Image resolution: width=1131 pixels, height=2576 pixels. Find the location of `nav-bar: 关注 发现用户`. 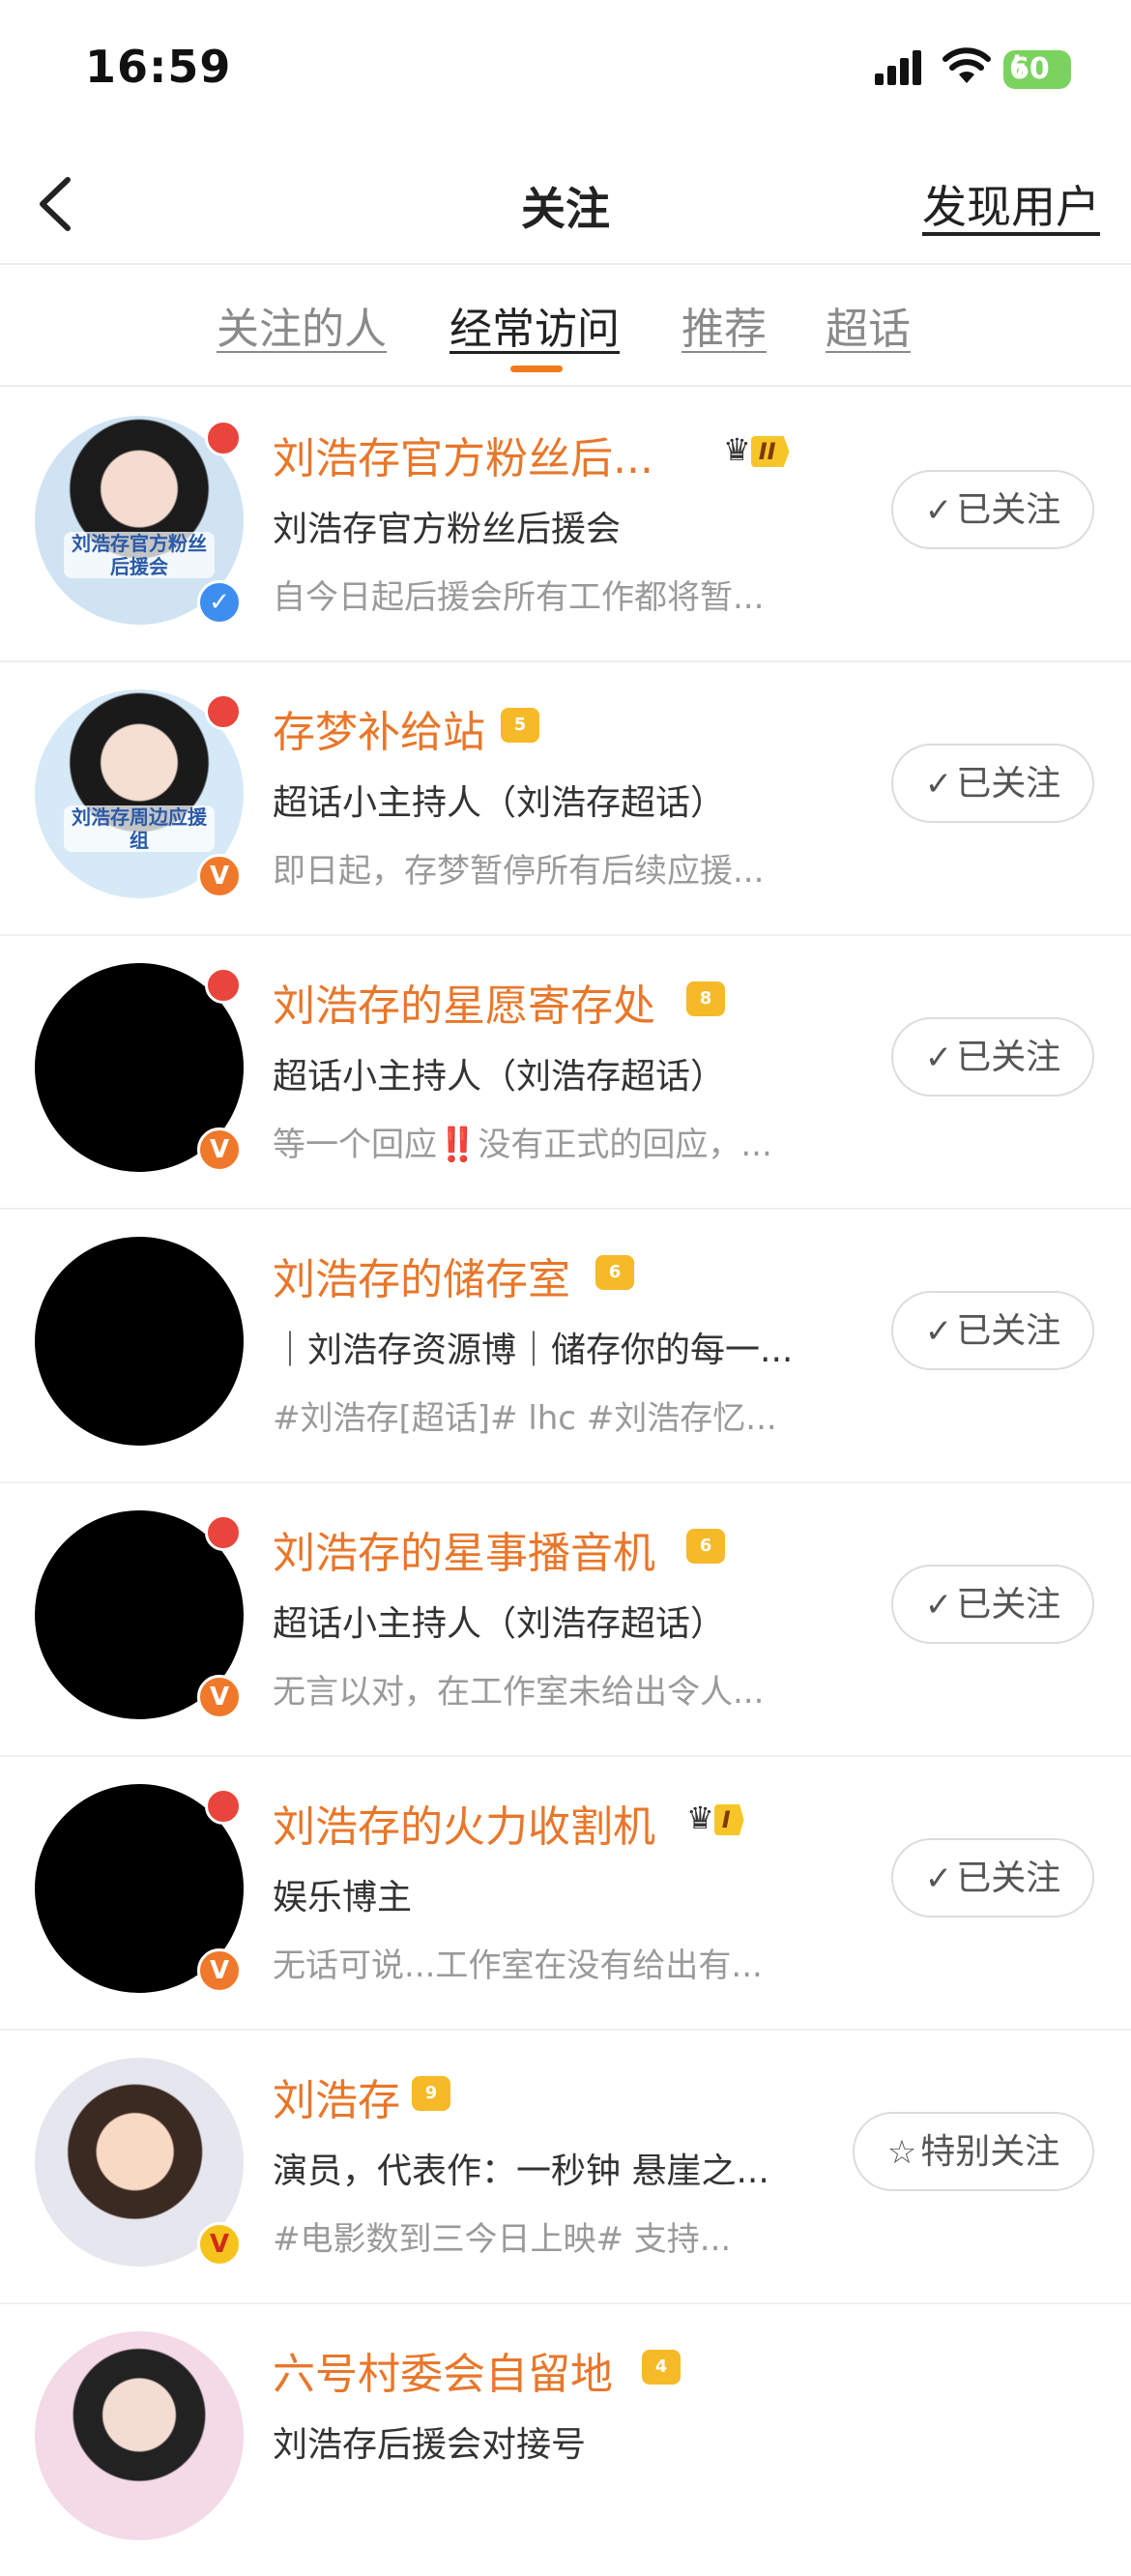

nav-bar: 关注 发现用户 is located at coordinates (565, 205).